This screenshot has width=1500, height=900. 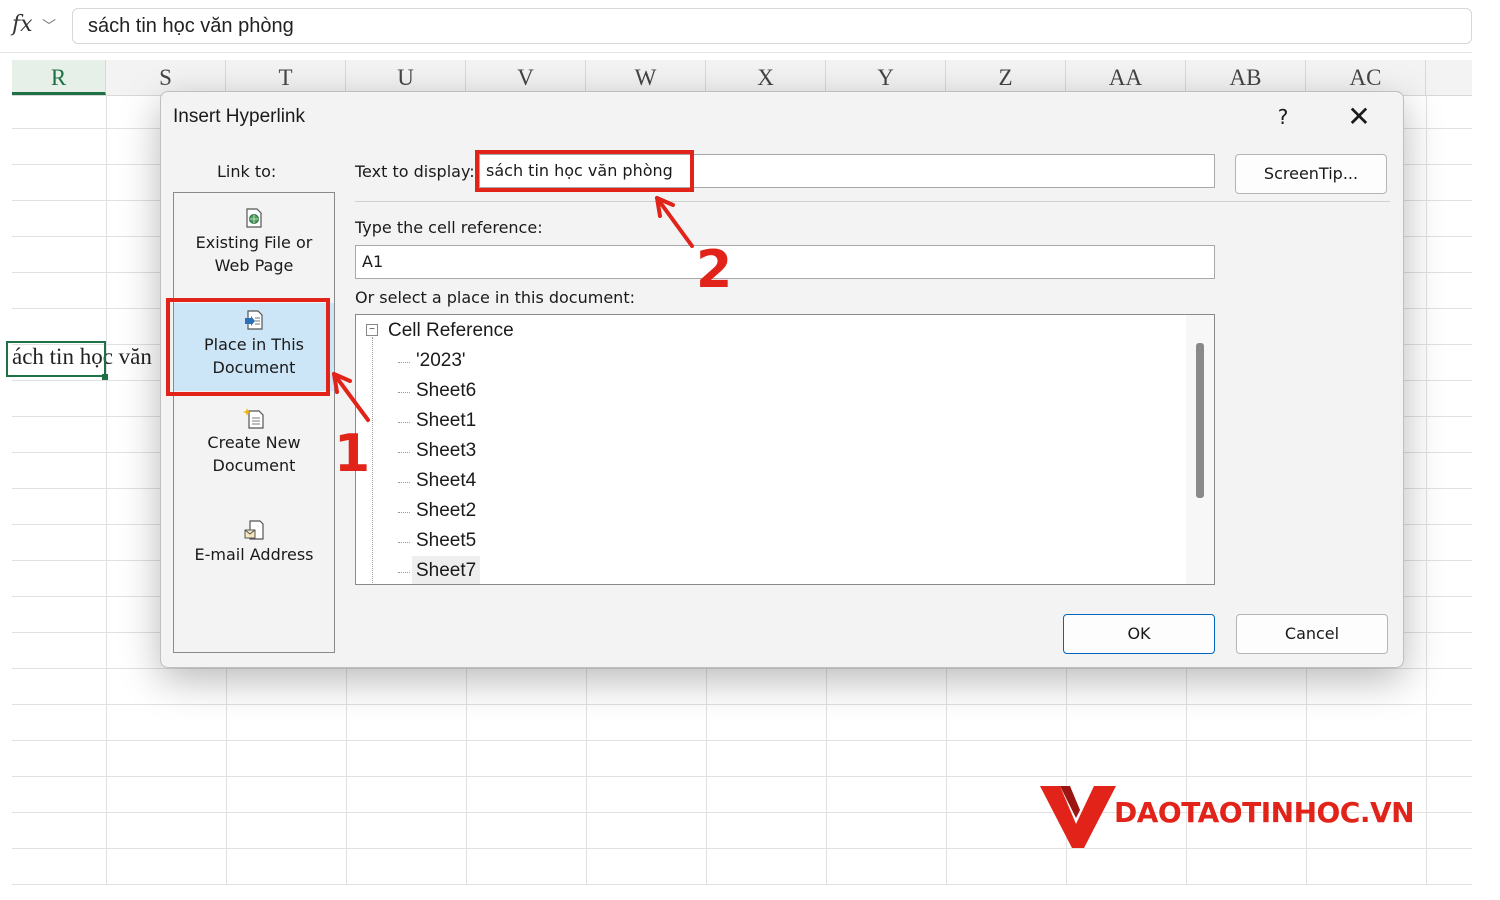 What do you see at coordinates (352, 454) in the screenshot?
I see `step-number-1: 1` at bounding box center [352, 454].